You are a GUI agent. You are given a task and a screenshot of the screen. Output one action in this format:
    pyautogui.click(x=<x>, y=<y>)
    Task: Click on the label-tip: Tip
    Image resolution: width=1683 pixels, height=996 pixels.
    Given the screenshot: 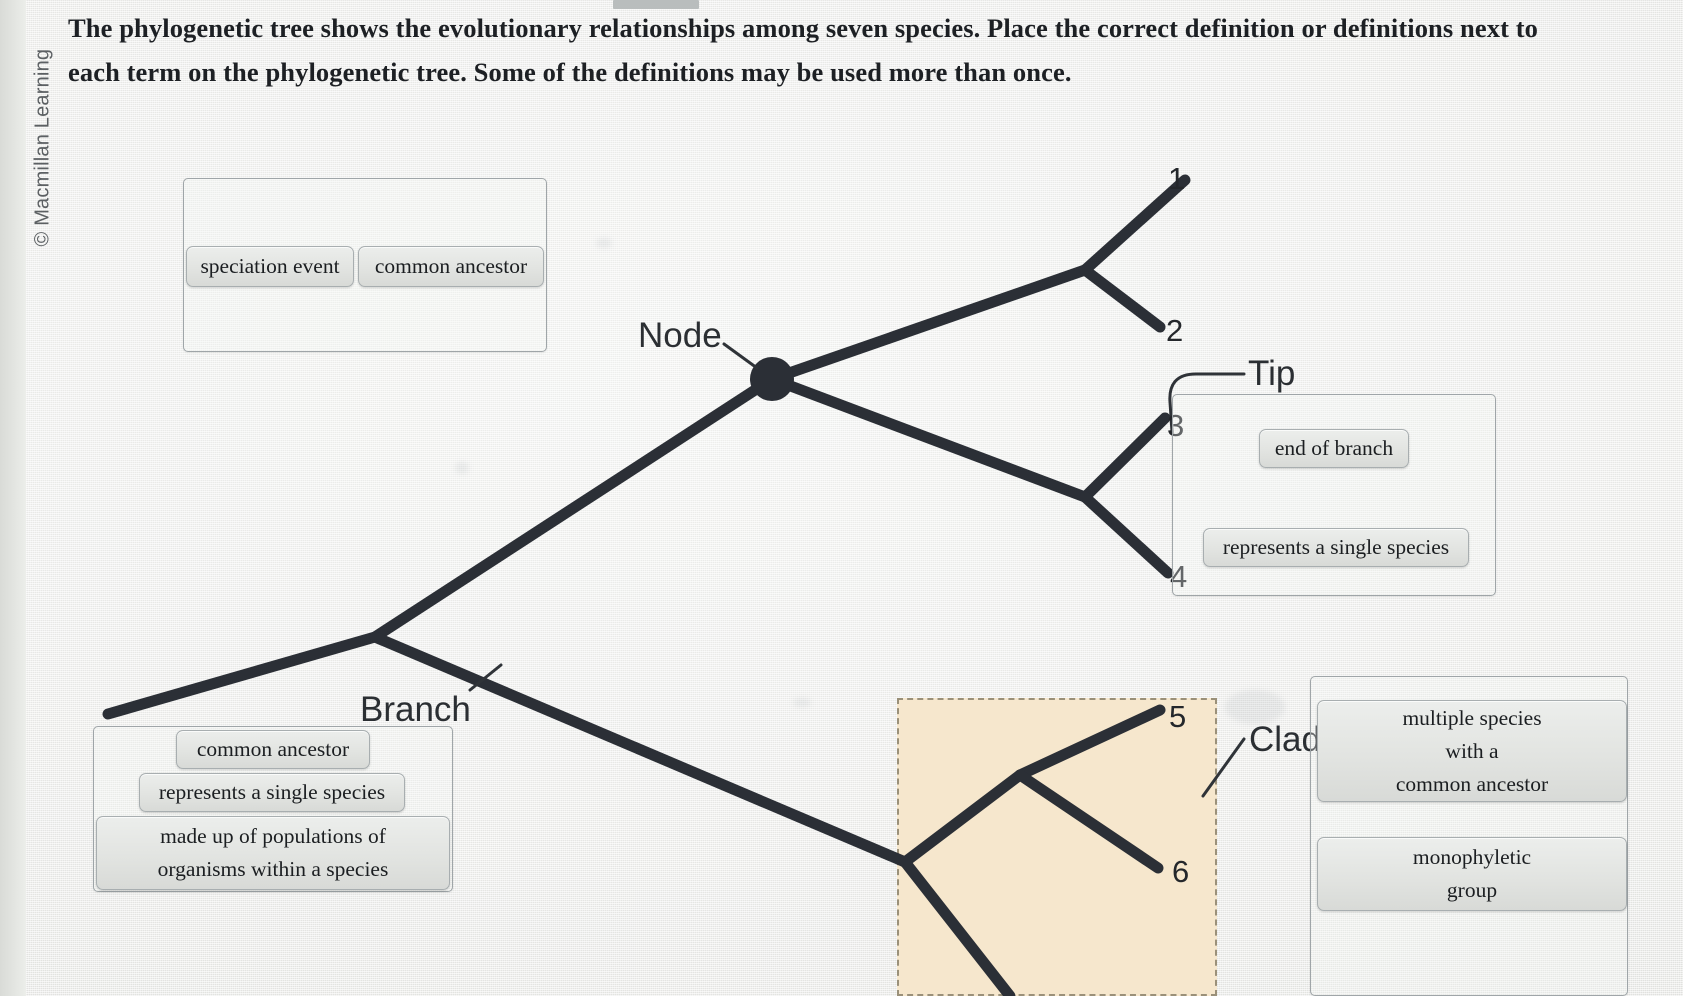 What is the action you would take?
    pyautogui.click(x=1272, y=373)
    